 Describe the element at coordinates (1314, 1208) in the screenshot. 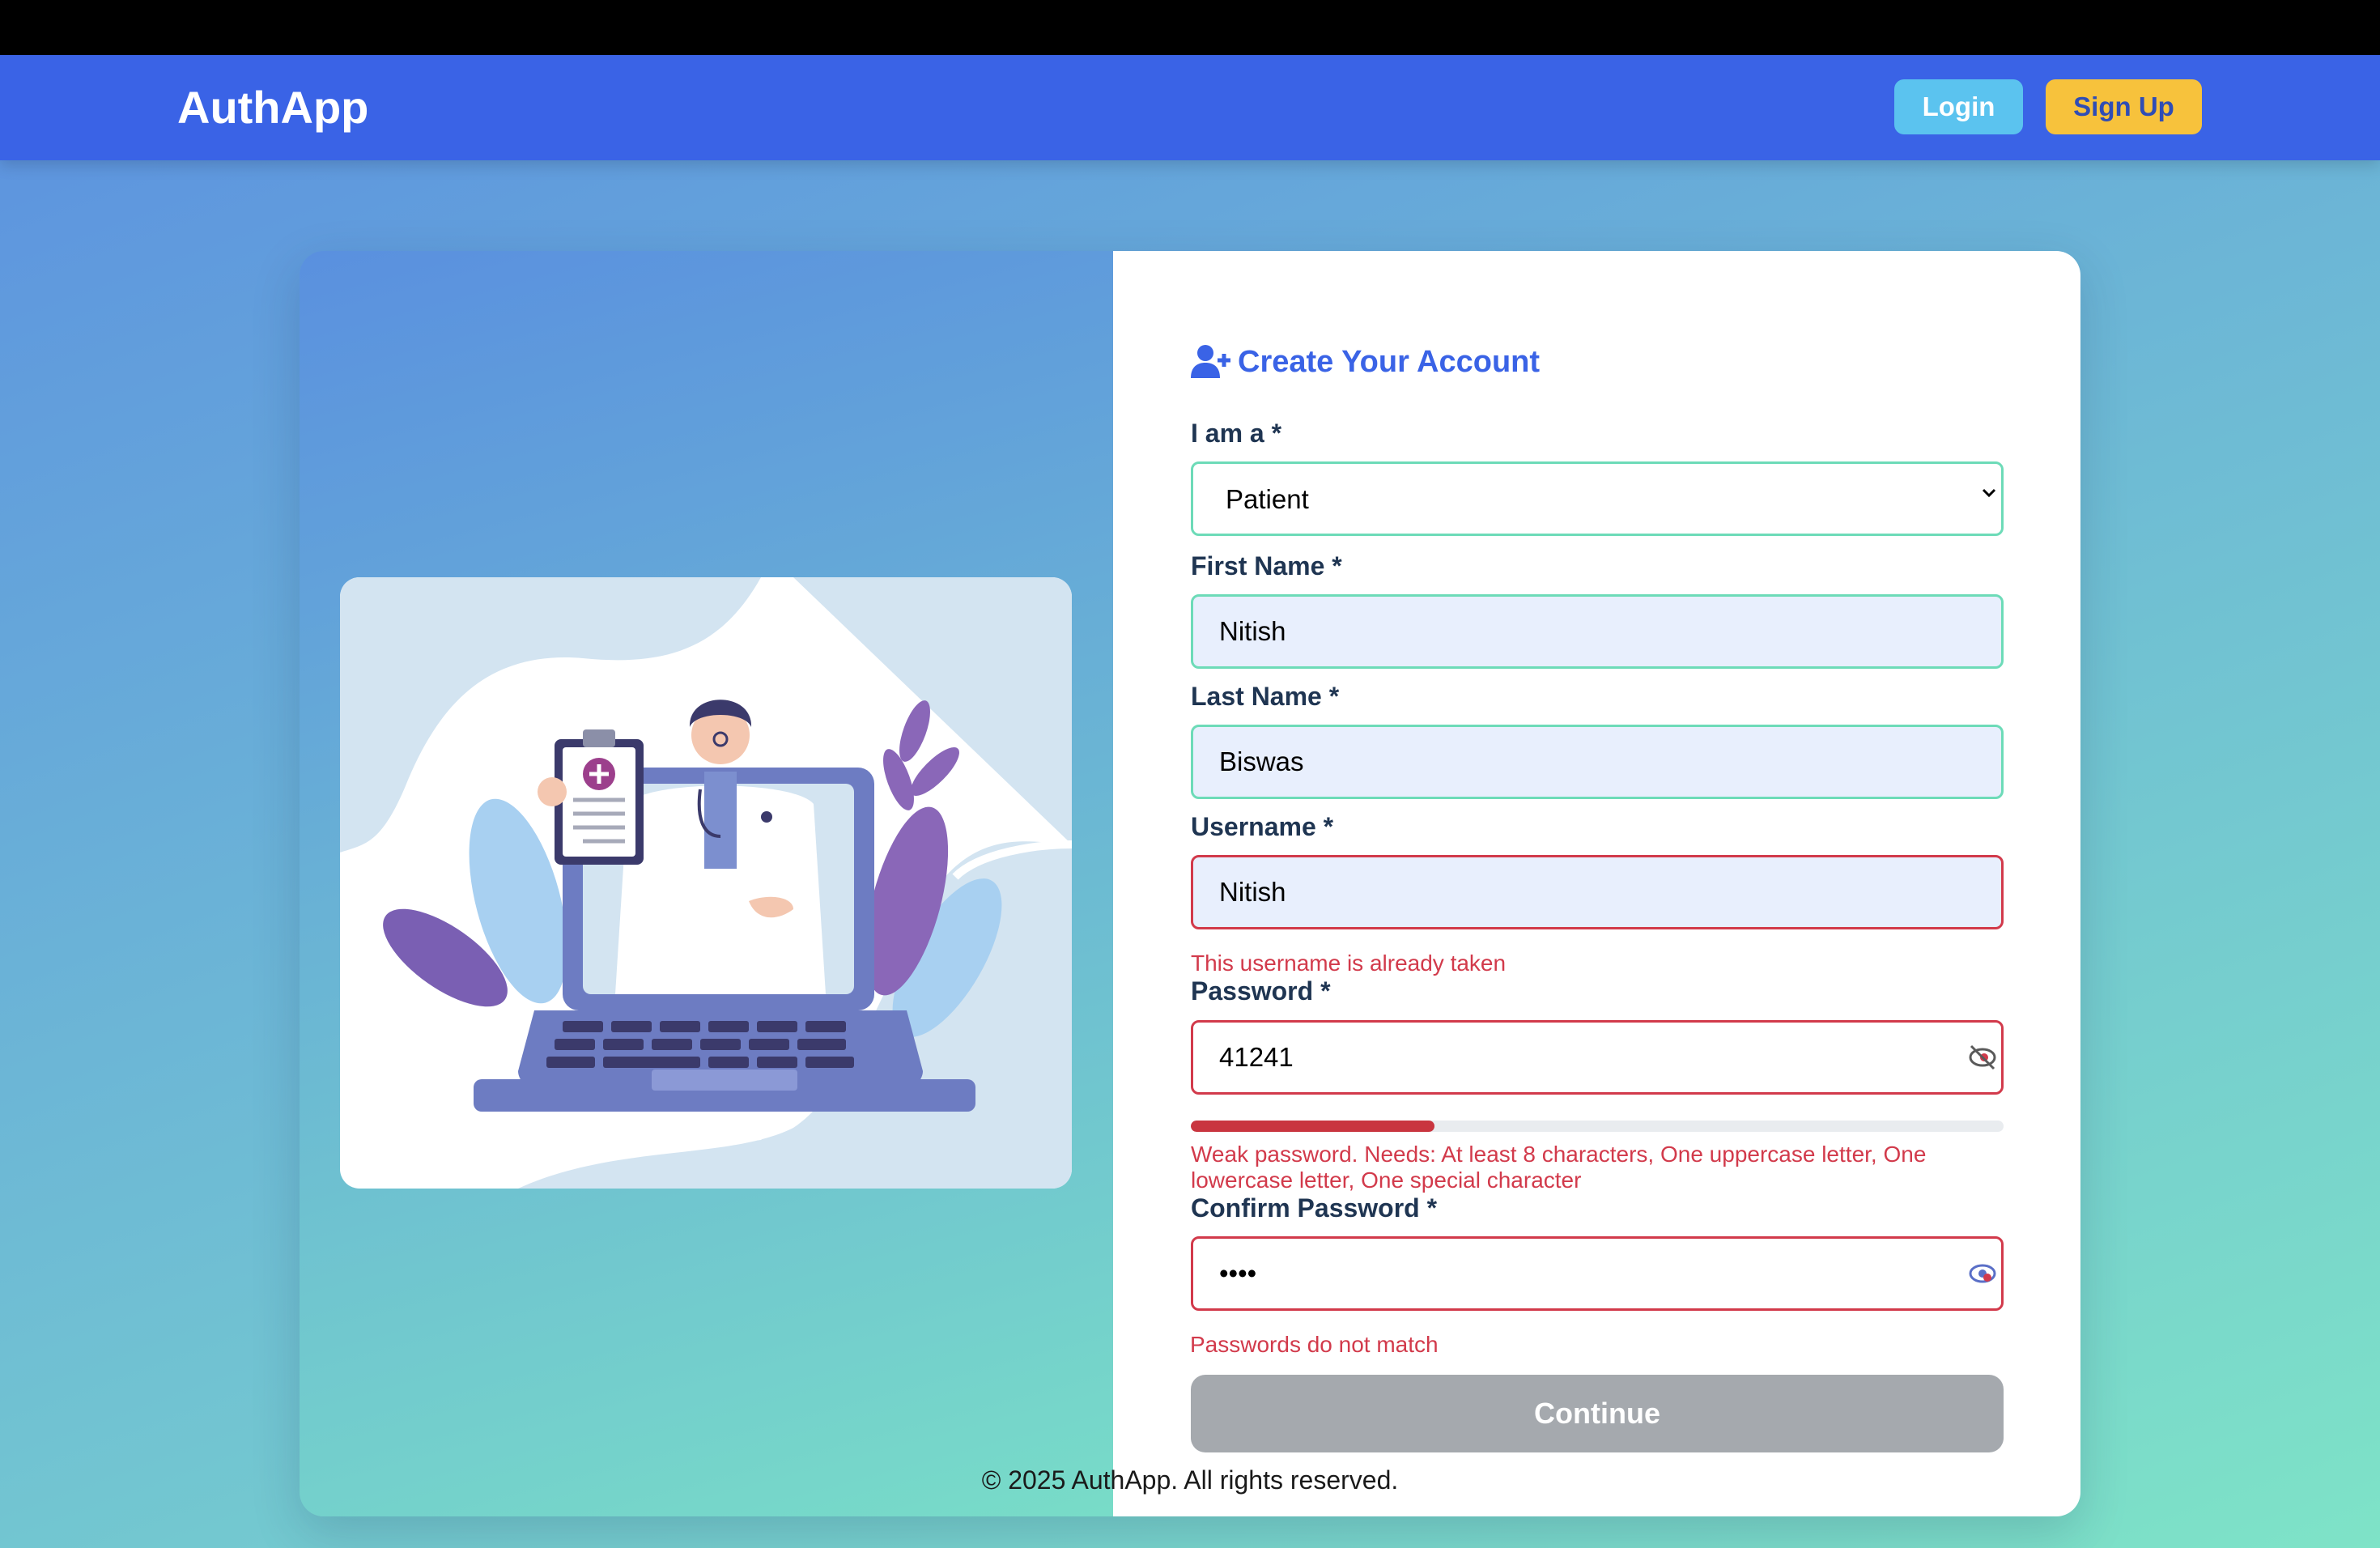

I see `confirm-password-label: Confirm Password *` at that location.